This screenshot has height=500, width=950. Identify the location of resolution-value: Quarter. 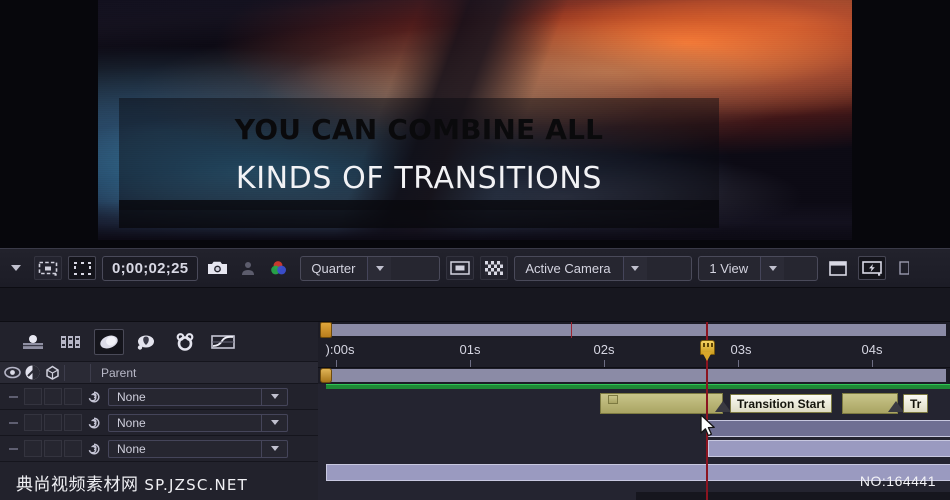
(333, 268).